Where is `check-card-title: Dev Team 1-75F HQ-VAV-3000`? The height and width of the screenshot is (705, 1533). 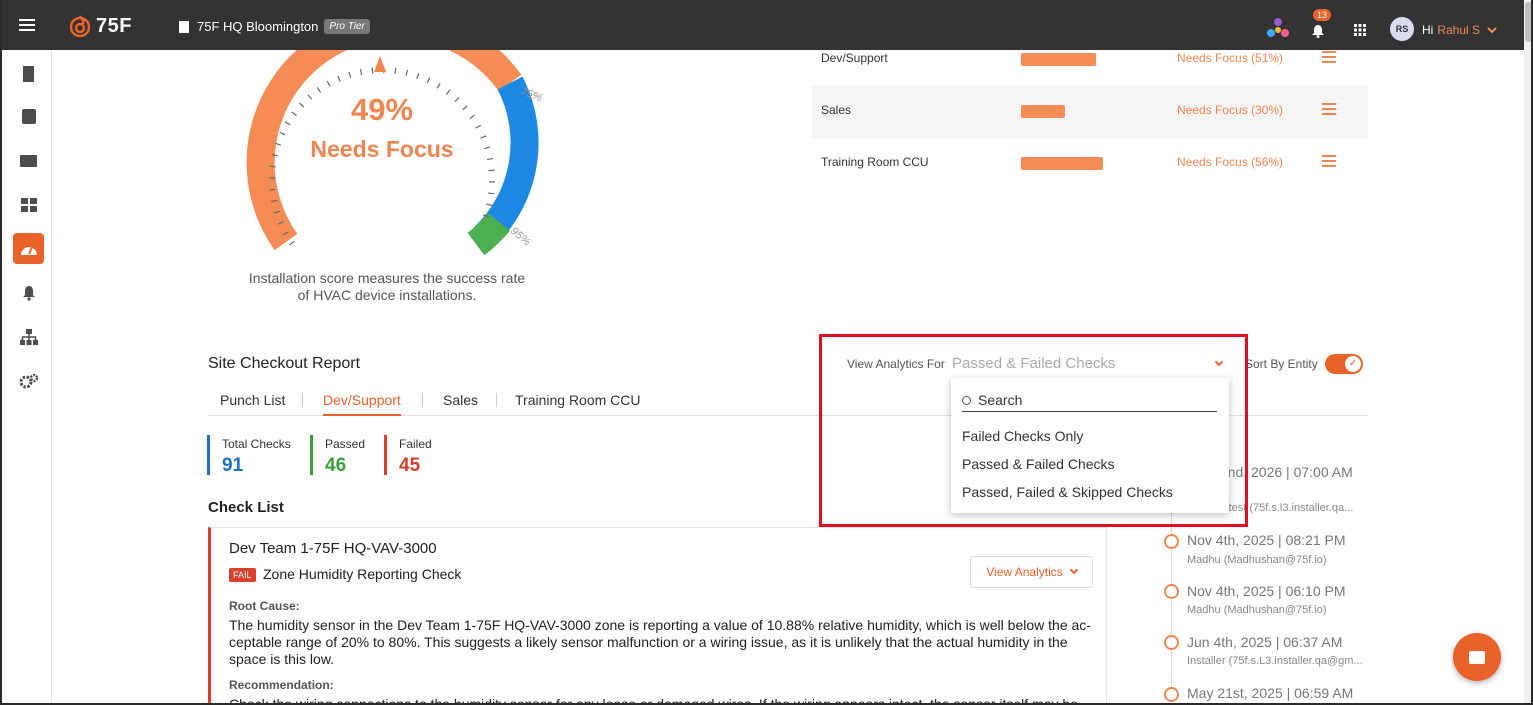
check-card-title: Dev Team 1-75F HQ-VAV-3000 is located at coordinates (333, 548).